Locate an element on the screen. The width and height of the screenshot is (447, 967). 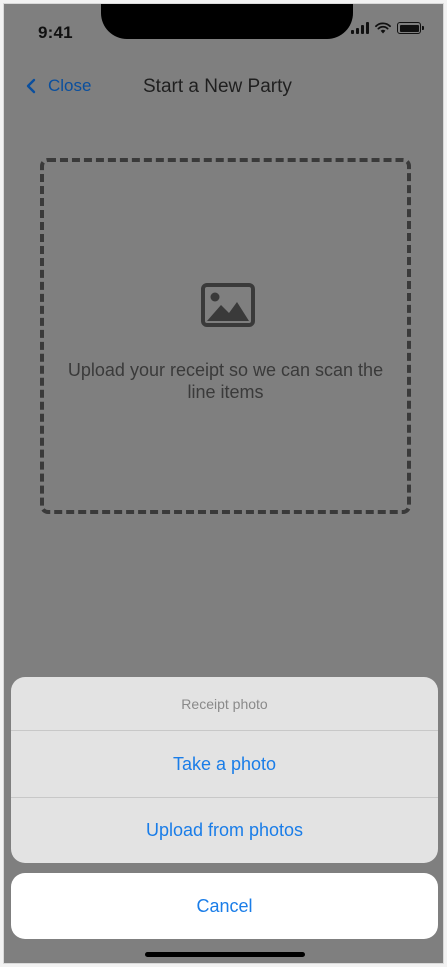
status-icons is located at coordinates (387, 28).